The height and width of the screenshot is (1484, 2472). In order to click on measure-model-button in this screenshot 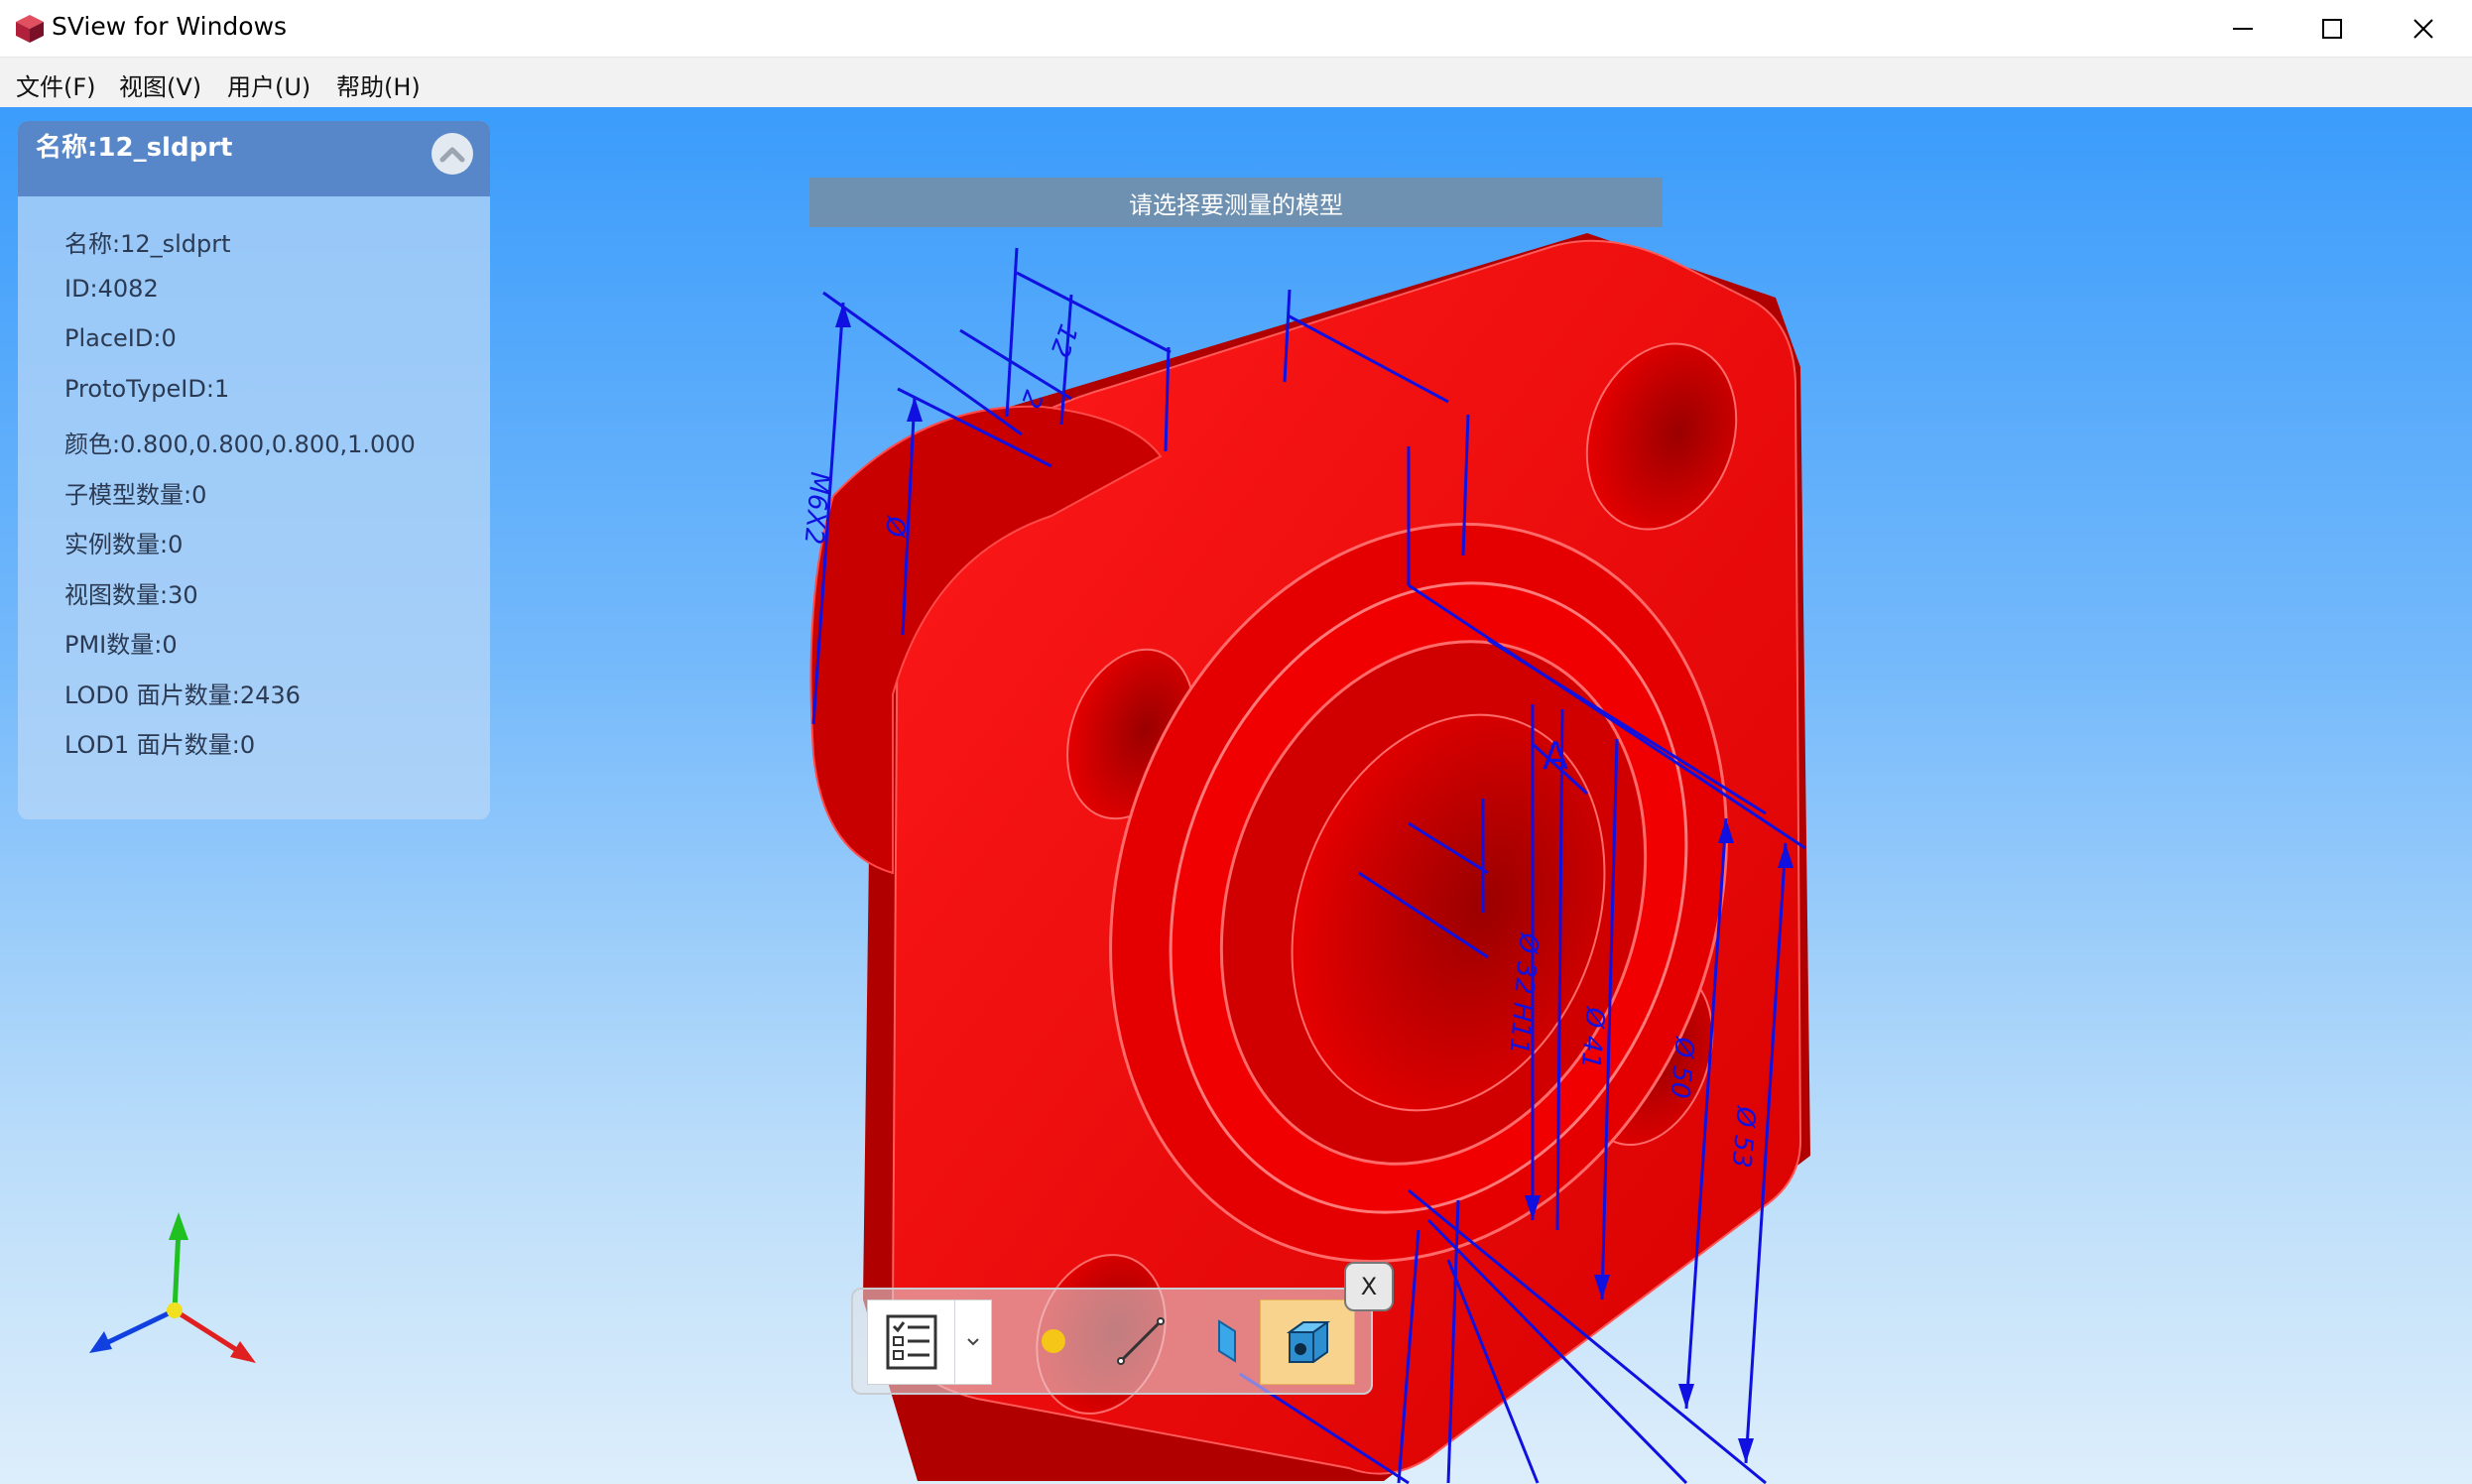, I will do `click(1308, 1342)`.